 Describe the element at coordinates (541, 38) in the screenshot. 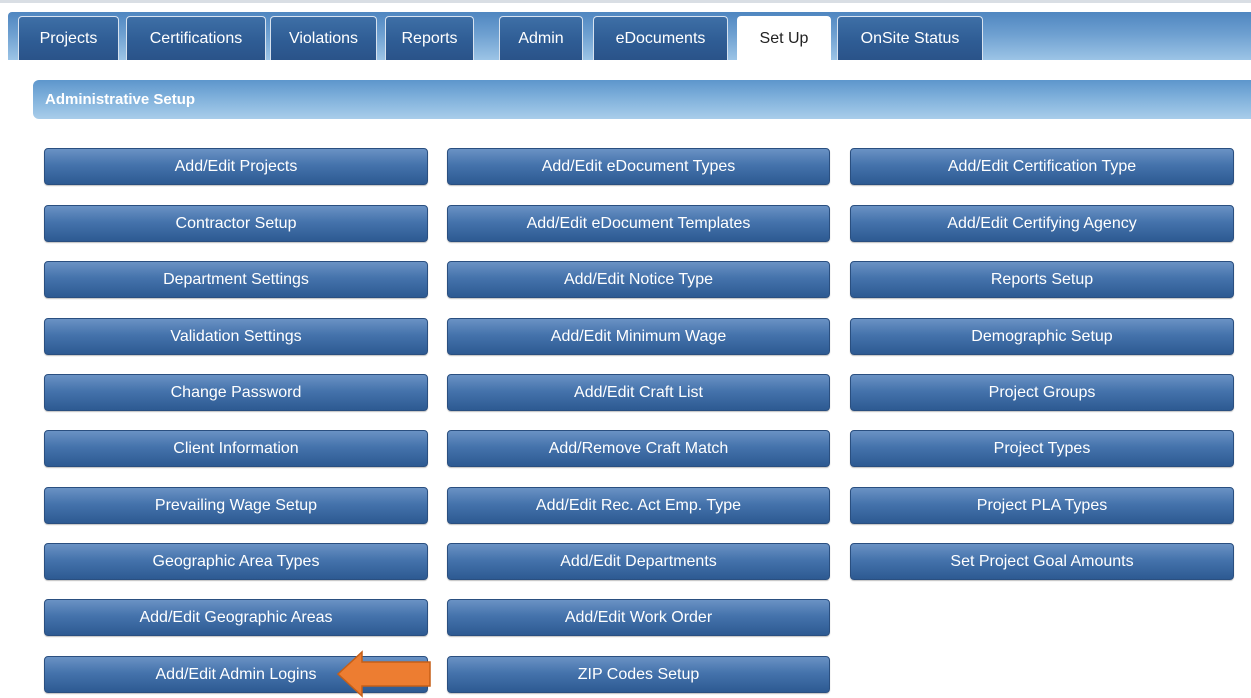

I see `tab-admin: Admin` at that location.